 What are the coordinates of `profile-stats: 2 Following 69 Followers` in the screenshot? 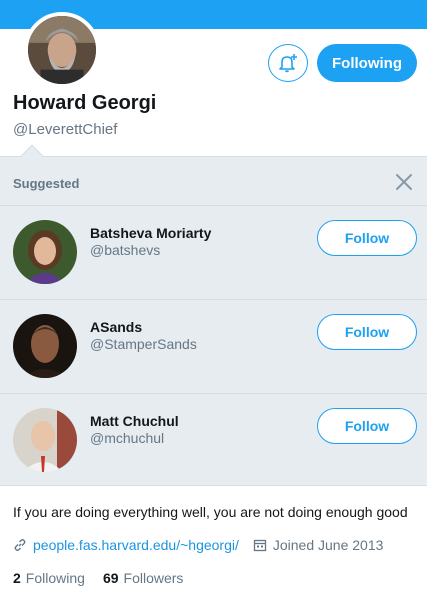 It's located at (107, 578).